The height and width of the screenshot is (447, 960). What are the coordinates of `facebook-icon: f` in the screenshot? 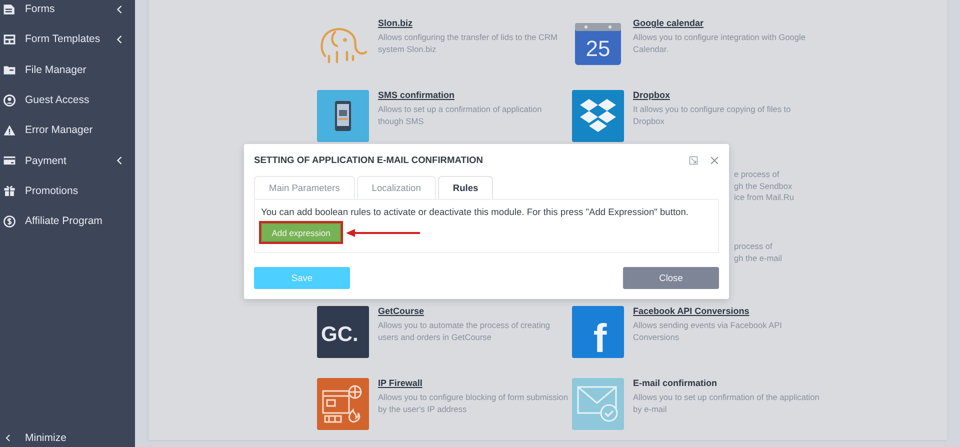 It's located at (598, 332).